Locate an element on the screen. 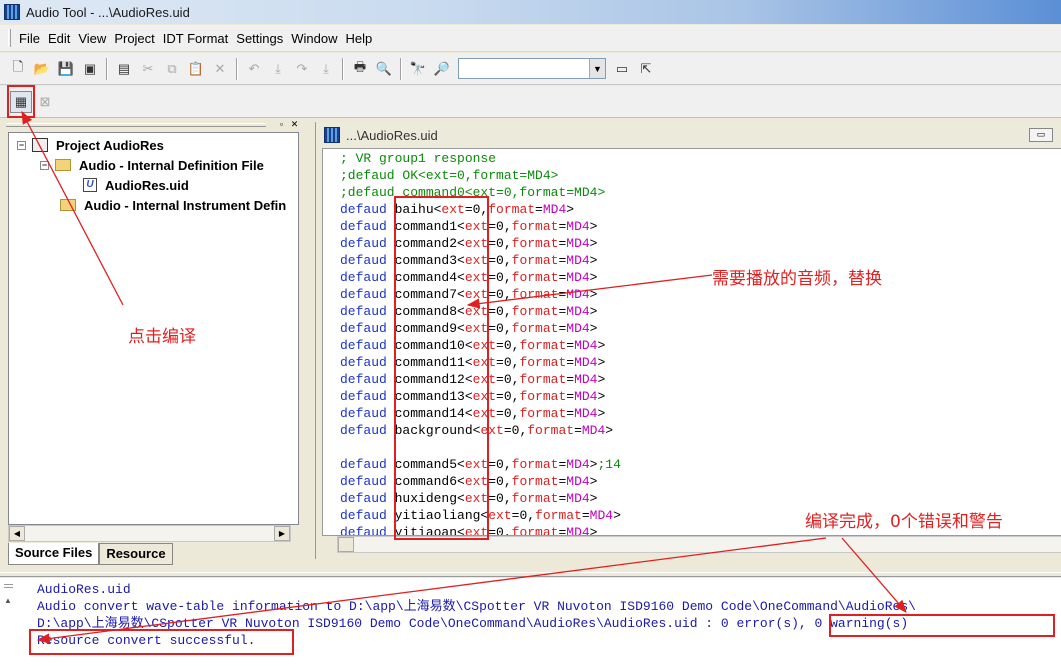  undo-down-icon: ⤓ is located at coordinates (278, 69).